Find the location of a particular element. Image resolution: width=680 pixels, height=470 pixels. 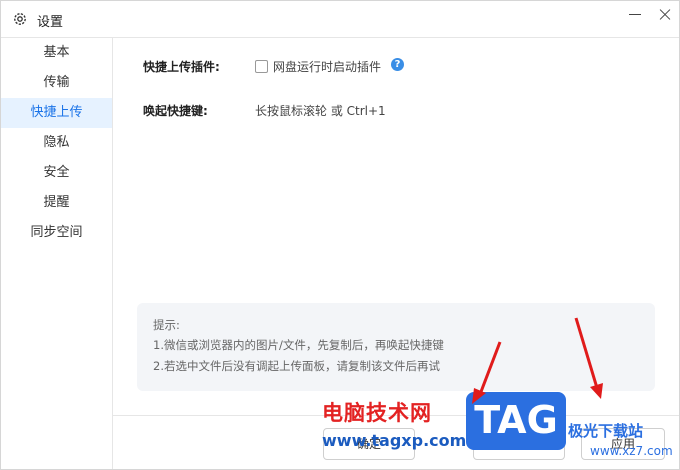

arrow-left-line is located at coordinates (489, 369).